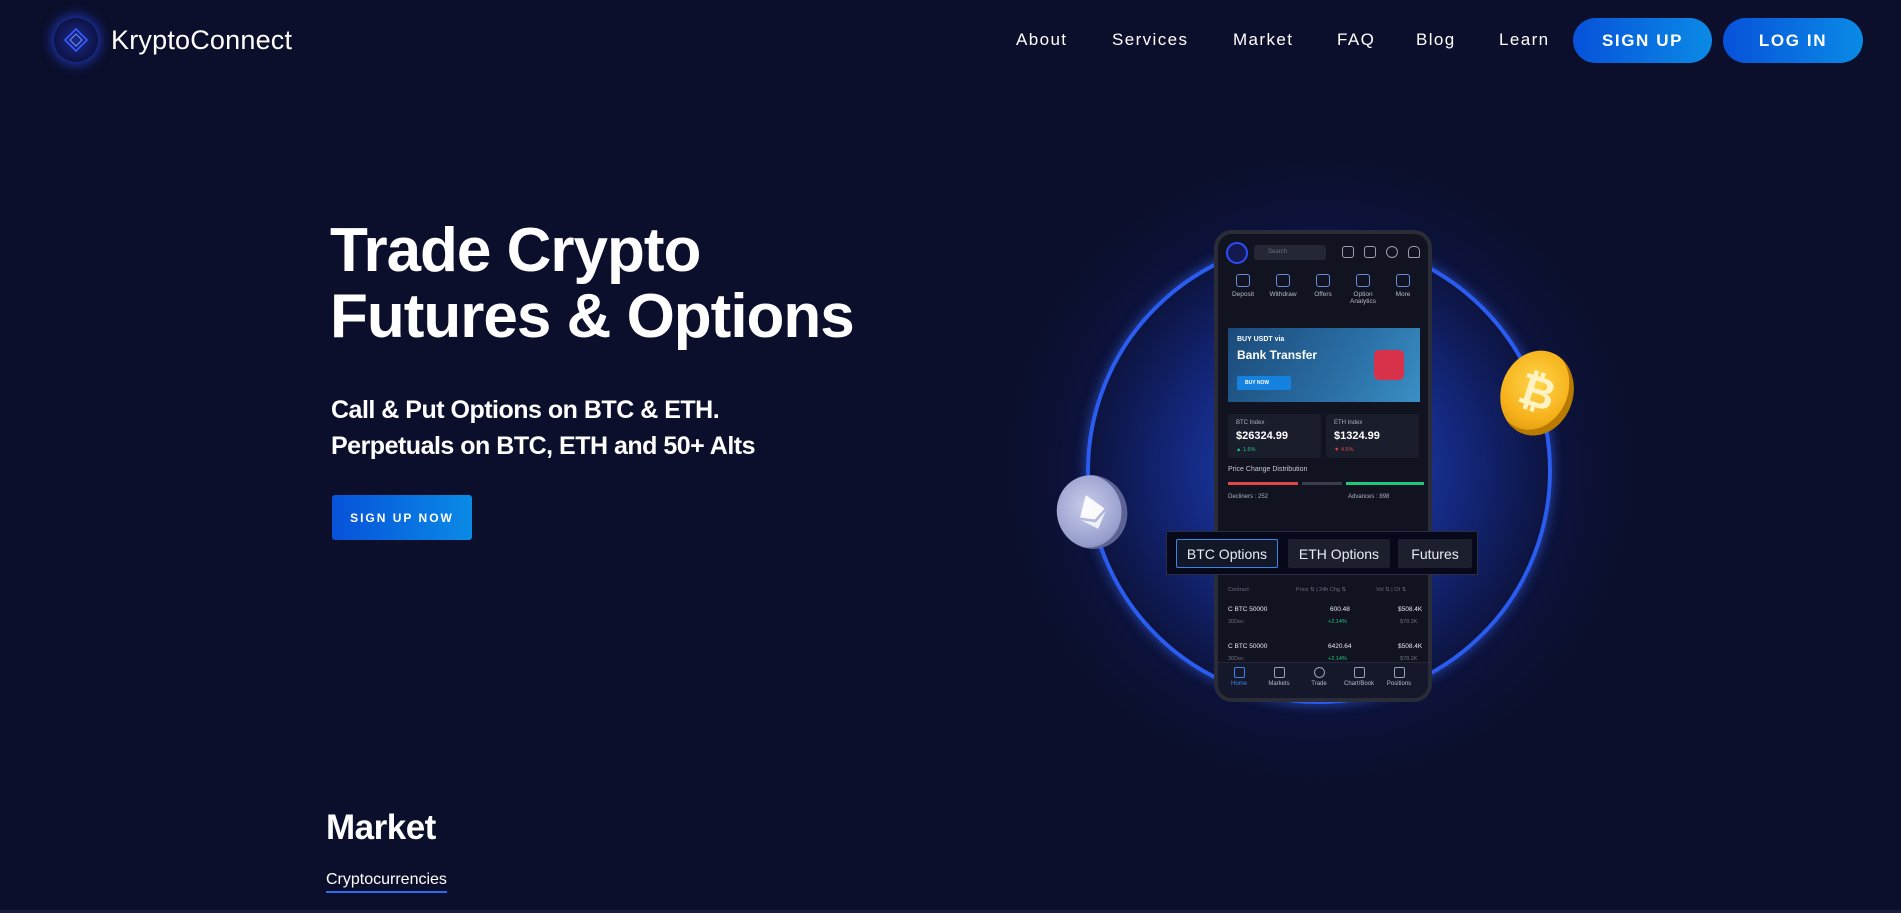  What do you see at coordinates (1337, 622) in the screenshot?
I see `row-change: +2.14%` at bounding box center [1337, 622].